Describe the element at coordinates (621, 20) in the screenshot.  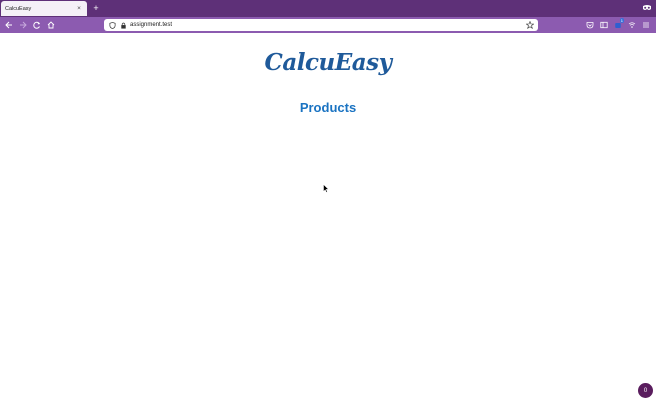
I see `extension-badge: 1` at that location.